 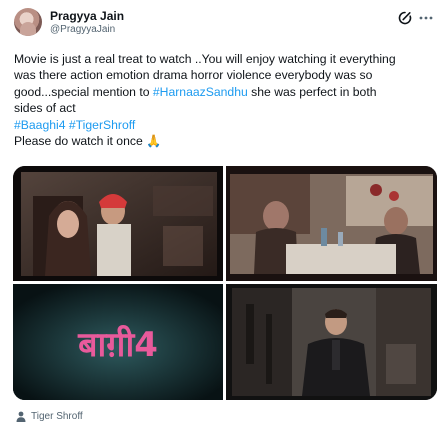 What do you see at coordinates (57, 416) in the screenshot?
I see `tagged-person-name: Tiger Shroff` at bounding box center [57, 416].